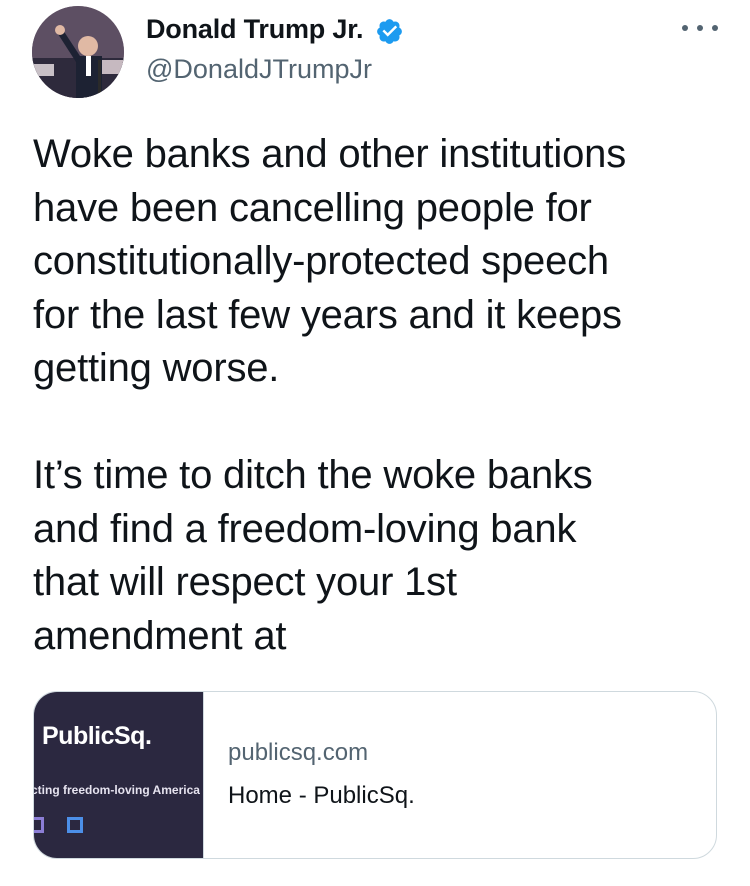  I want to click on avatar, so click(78, 52).